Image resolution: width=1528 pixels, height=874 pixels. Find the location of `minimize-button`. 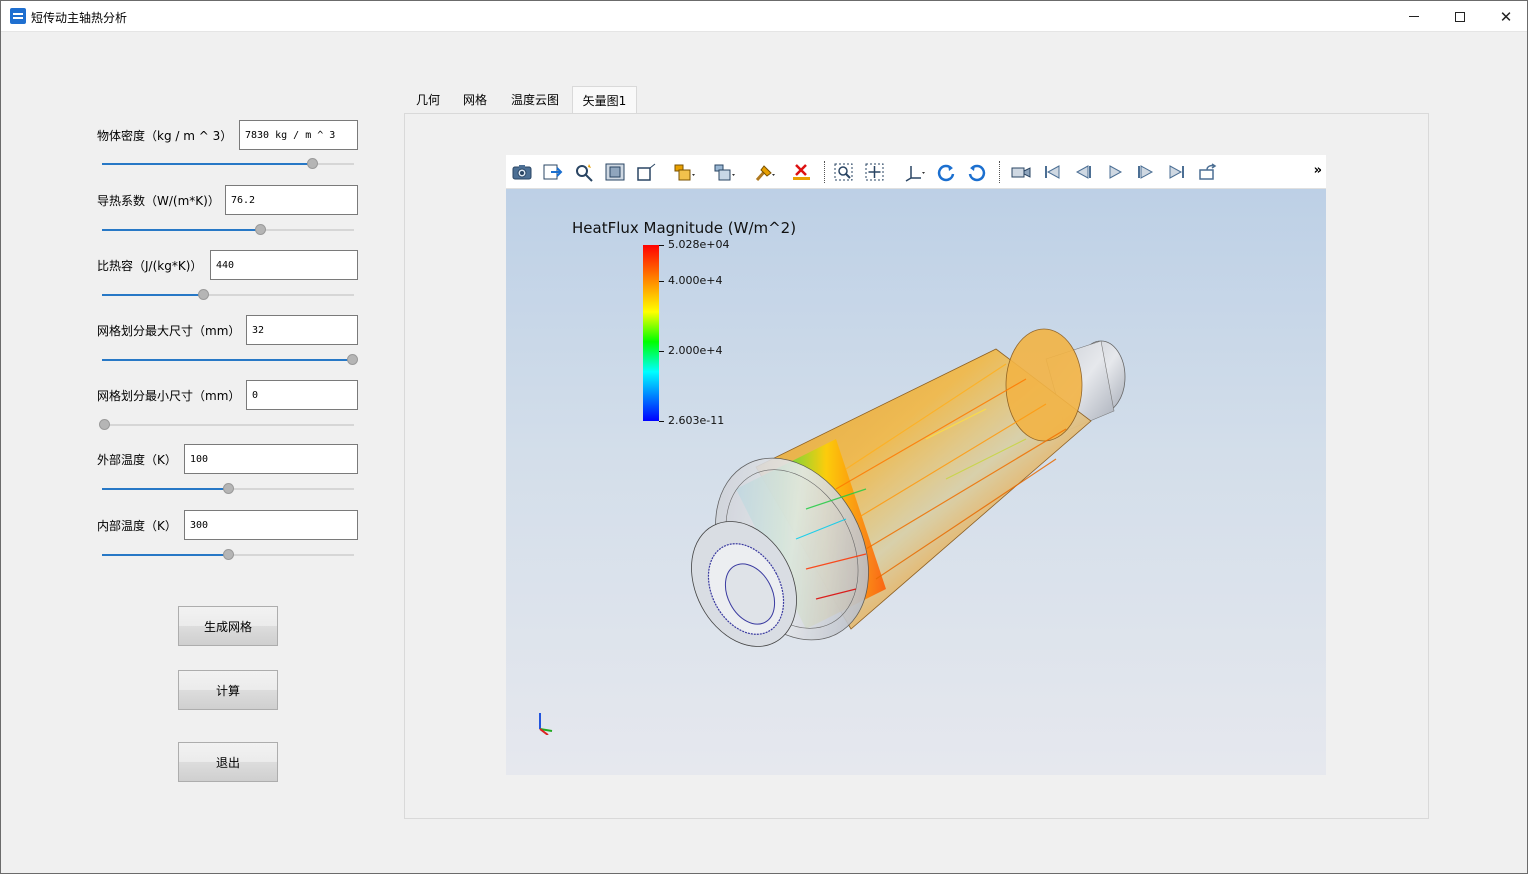

minimize-button is located at coordinates (1414, 16).